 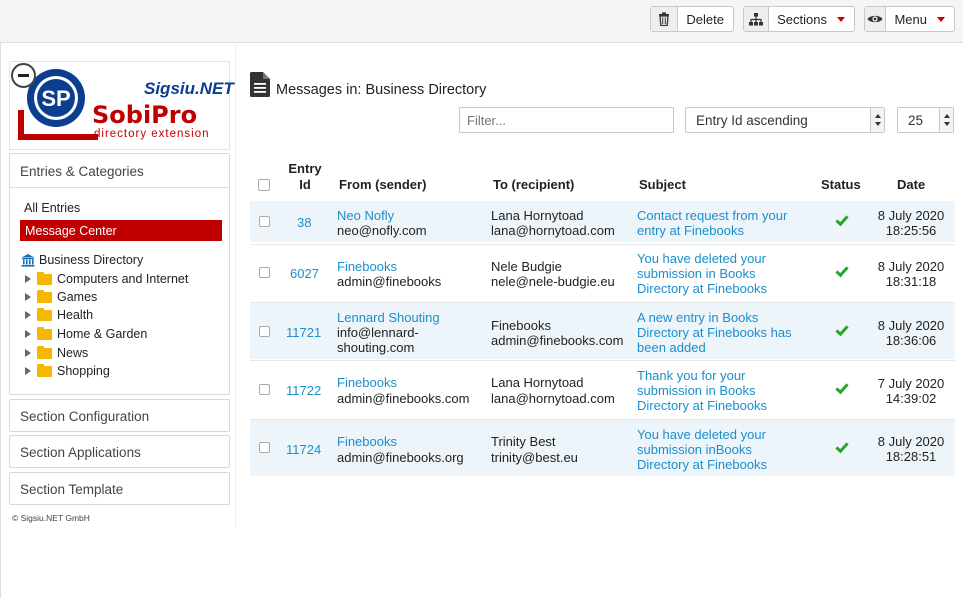 I want to click on header-entry-id: Entry Id, so click(x=305, y=177).